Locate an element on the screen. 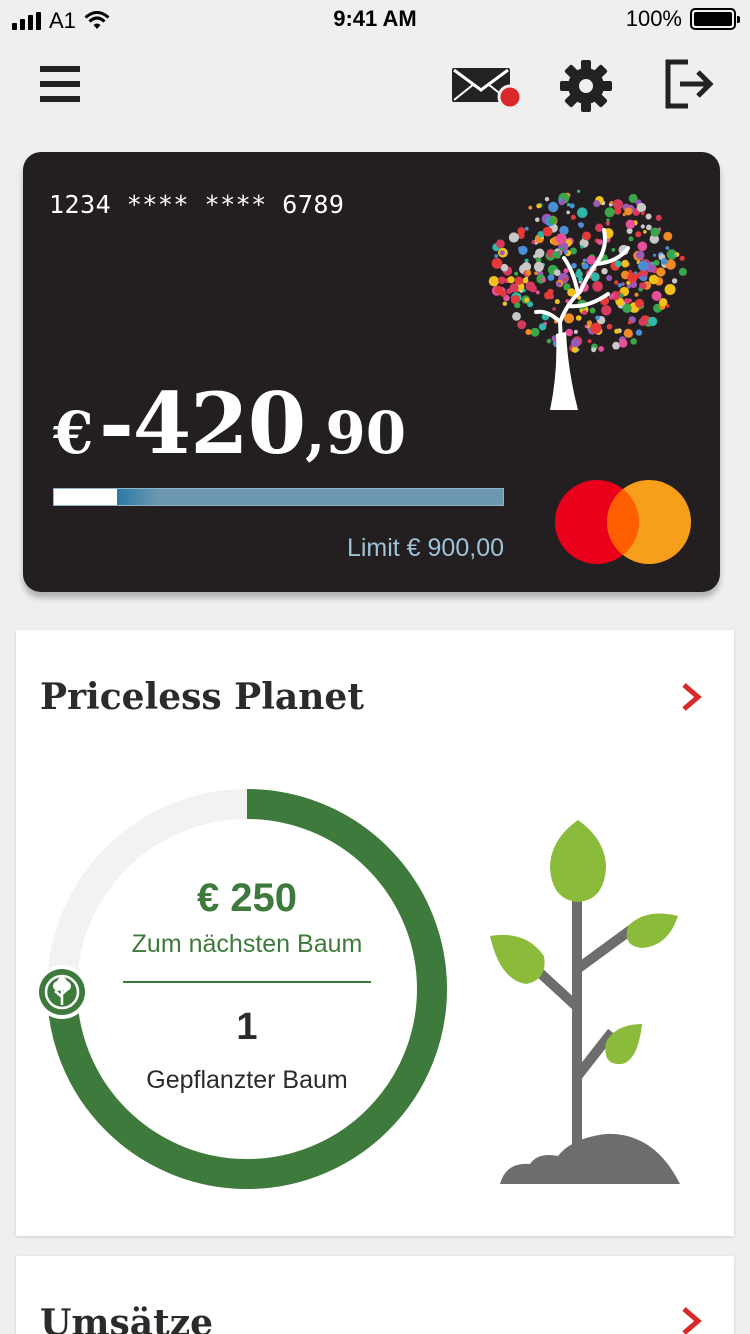  tree-icon is located at coordinates (62, 992).